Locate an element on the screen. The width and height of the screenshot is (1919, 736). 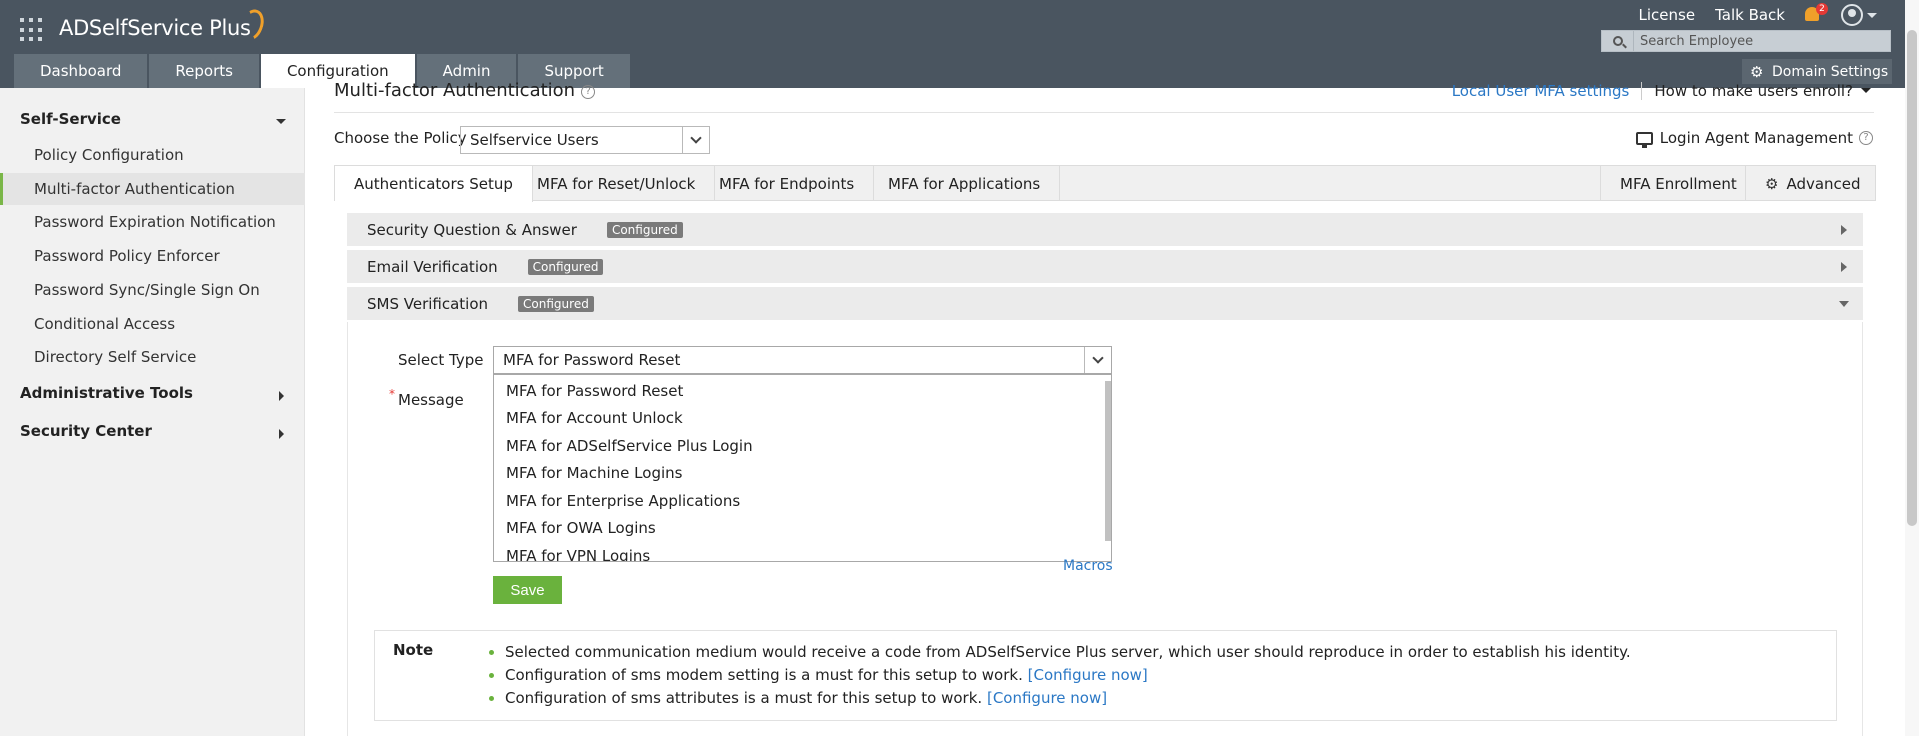
authenticator-label: Security Question & Answer is located at coordinates (472, 229).